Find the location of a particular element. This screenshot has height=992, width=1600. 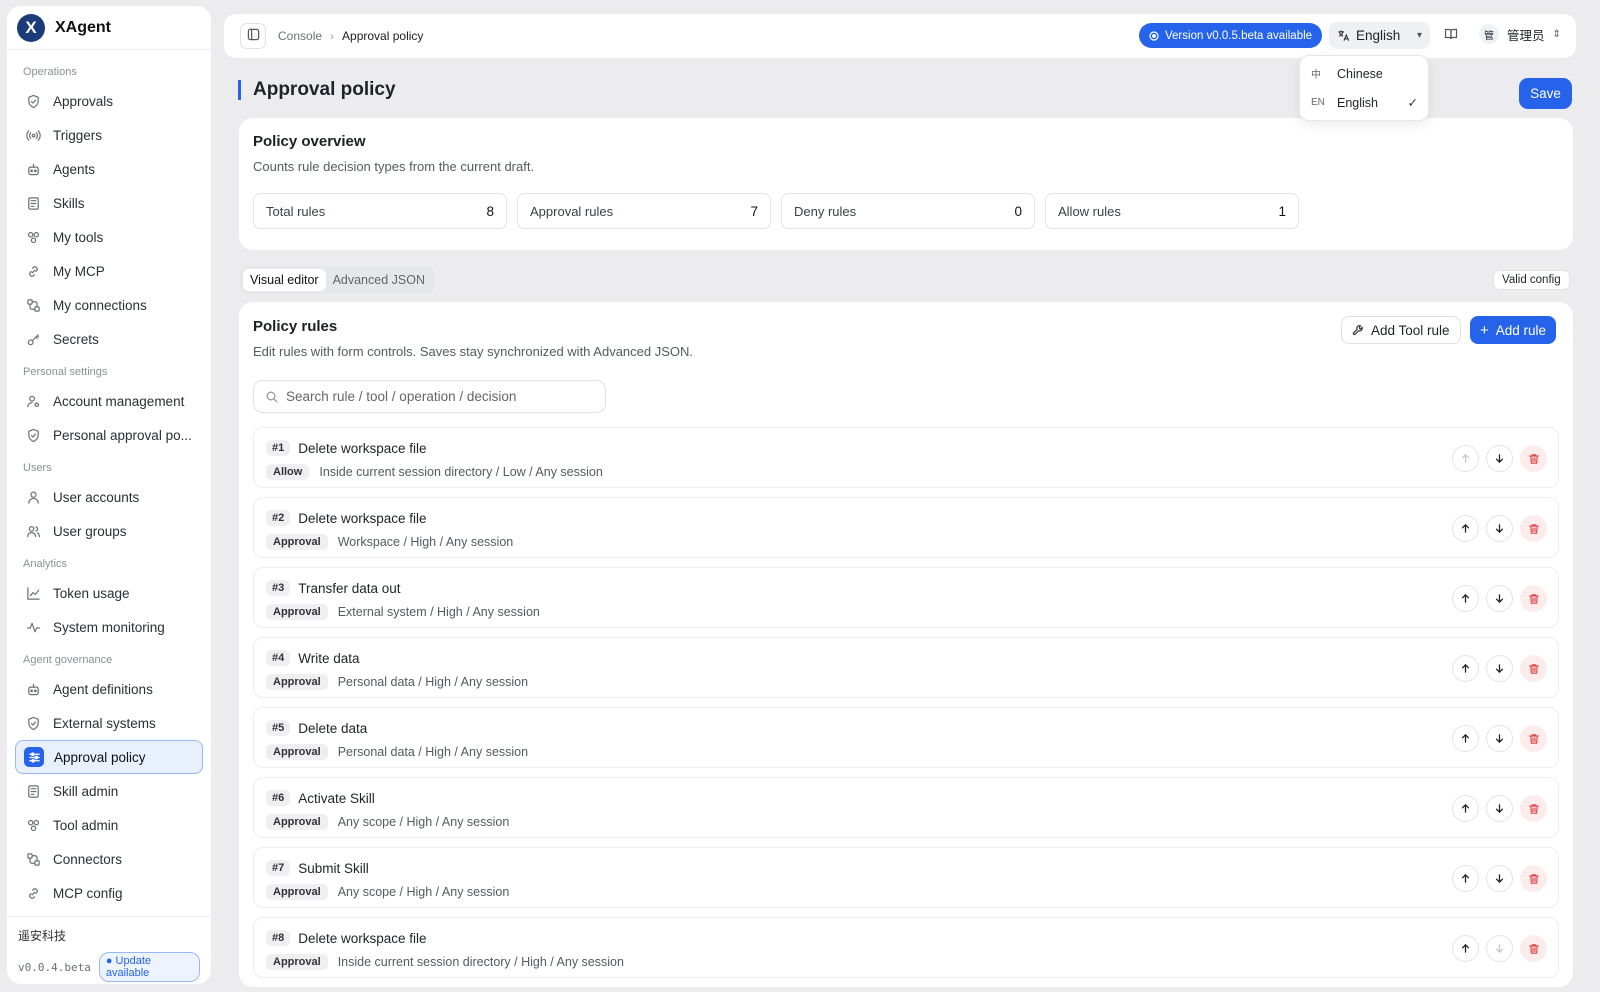

add-tool-rule-button: Add Tool rule is located at coordinates (1401, 330).